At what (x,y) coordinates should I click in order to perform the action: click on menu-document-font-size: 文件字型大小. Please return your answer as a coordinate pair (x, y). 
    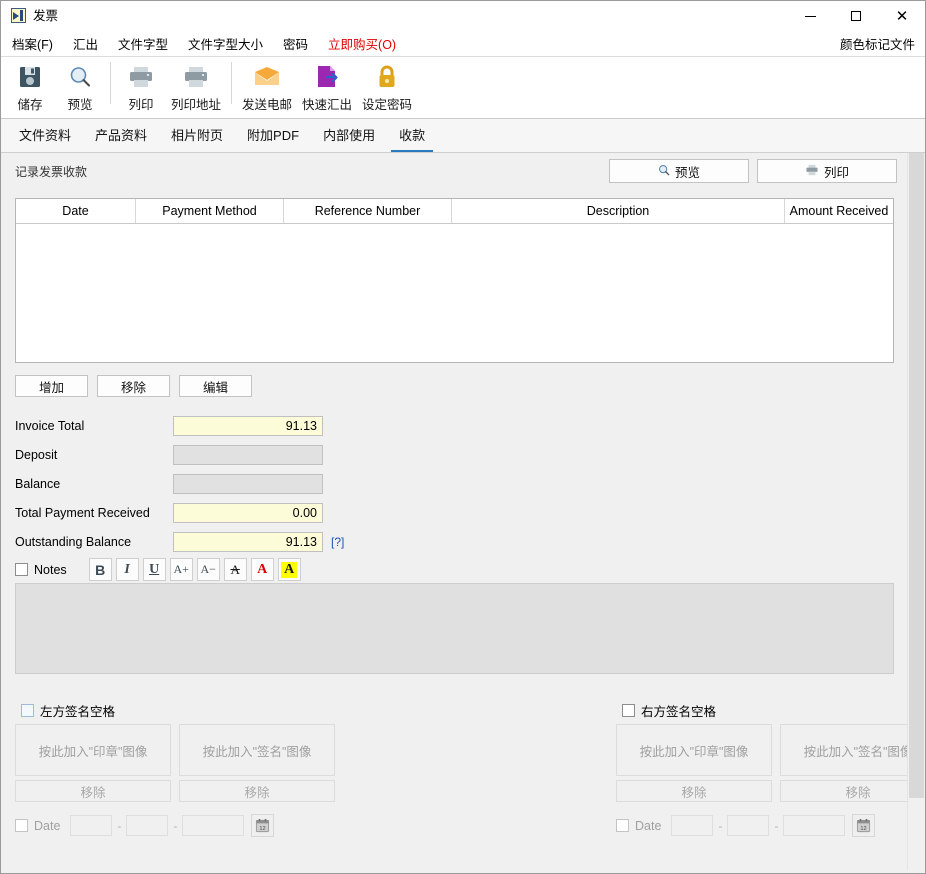
    Looking at the image, I should click on (225, 43).